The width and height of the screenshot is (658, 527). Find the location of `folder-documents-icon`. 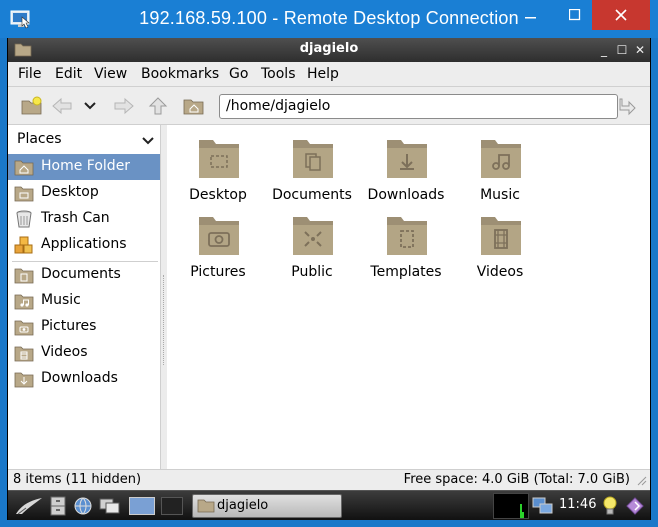

folder-documents-icon is located at coordinates (313, 159).